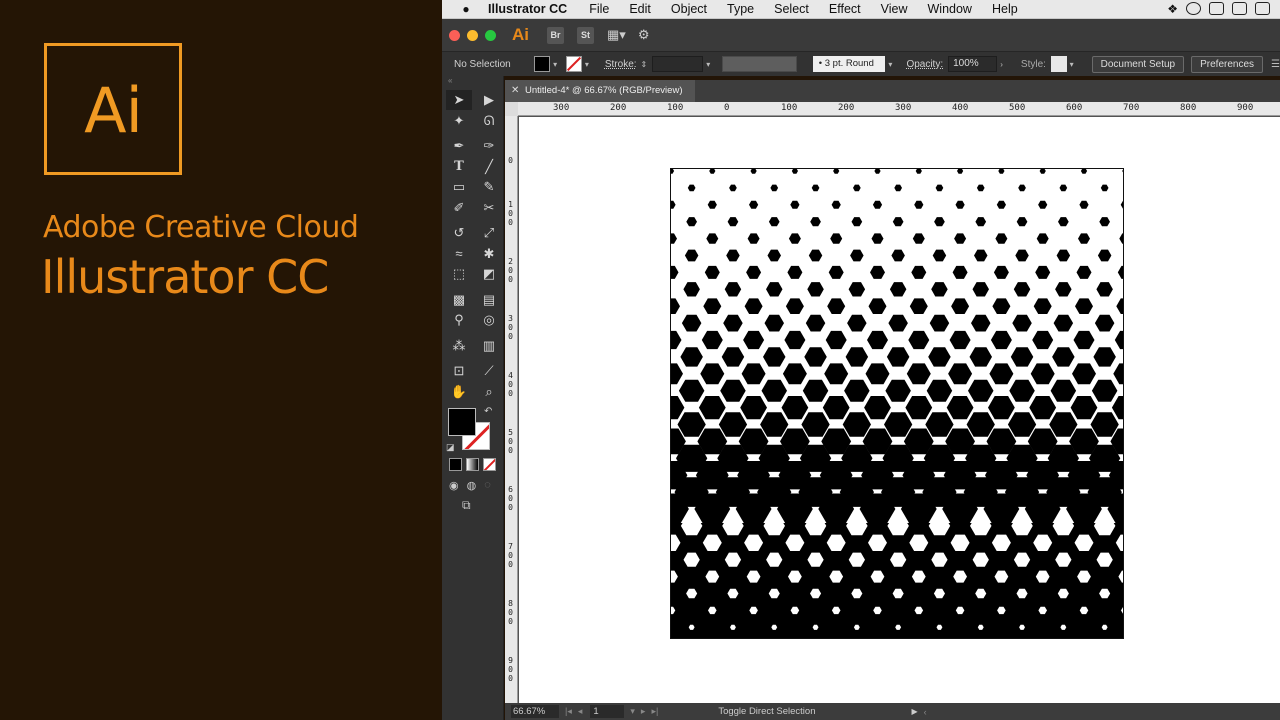 The image size is (1280, 720). What do you see at coordinates (678, 64) in the screenshot?
I see `stroke-weight-input` at bounding box center [678, 64].